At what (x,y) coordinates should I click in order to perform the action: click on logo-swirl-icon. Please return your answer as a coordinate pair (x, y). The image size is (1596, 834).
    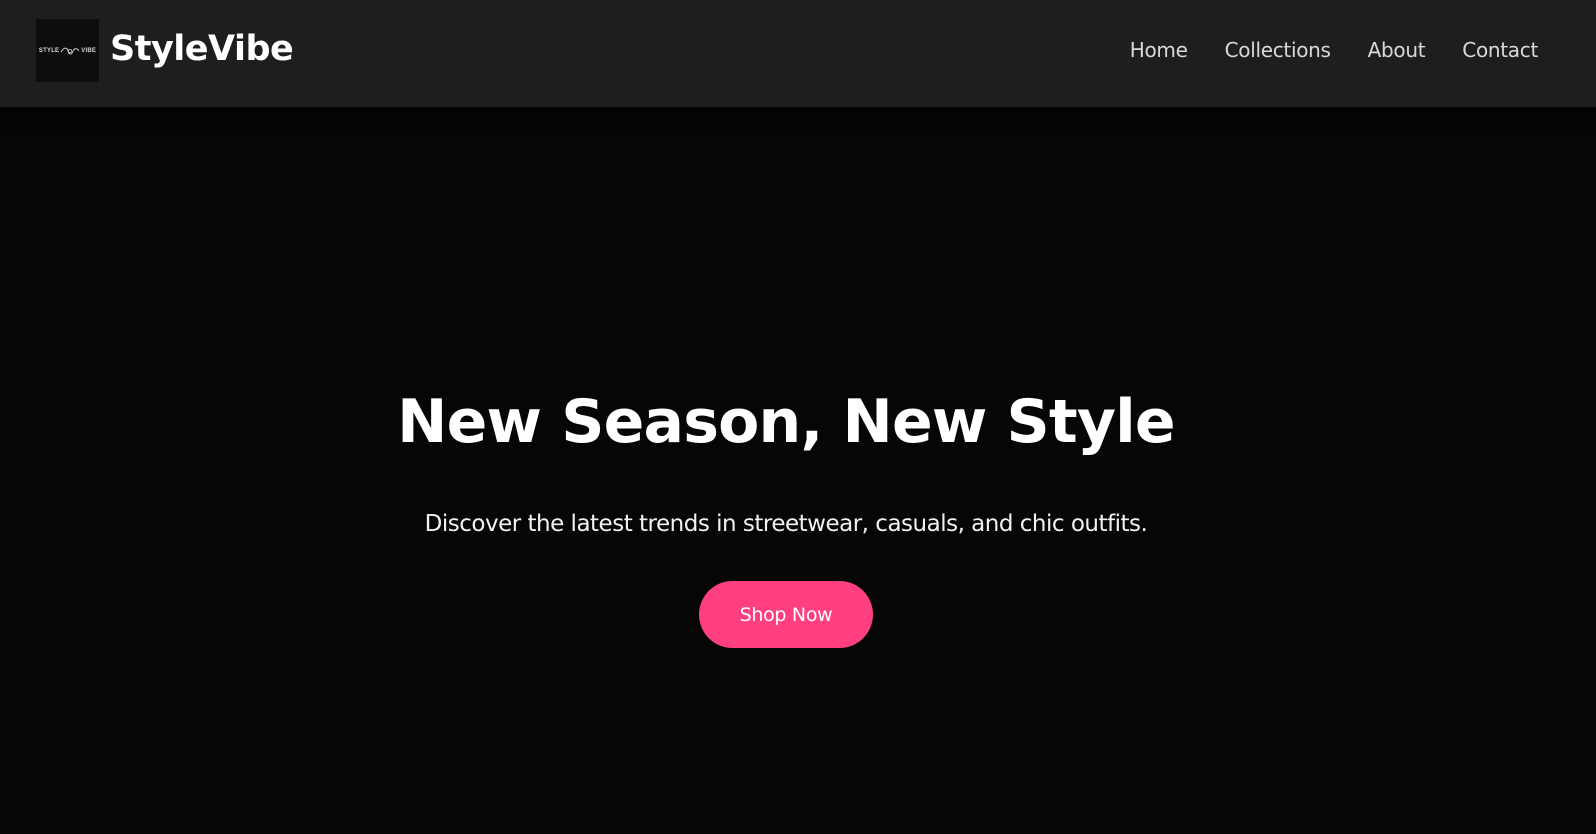
    Looking at the image, I should click on (70, 50).